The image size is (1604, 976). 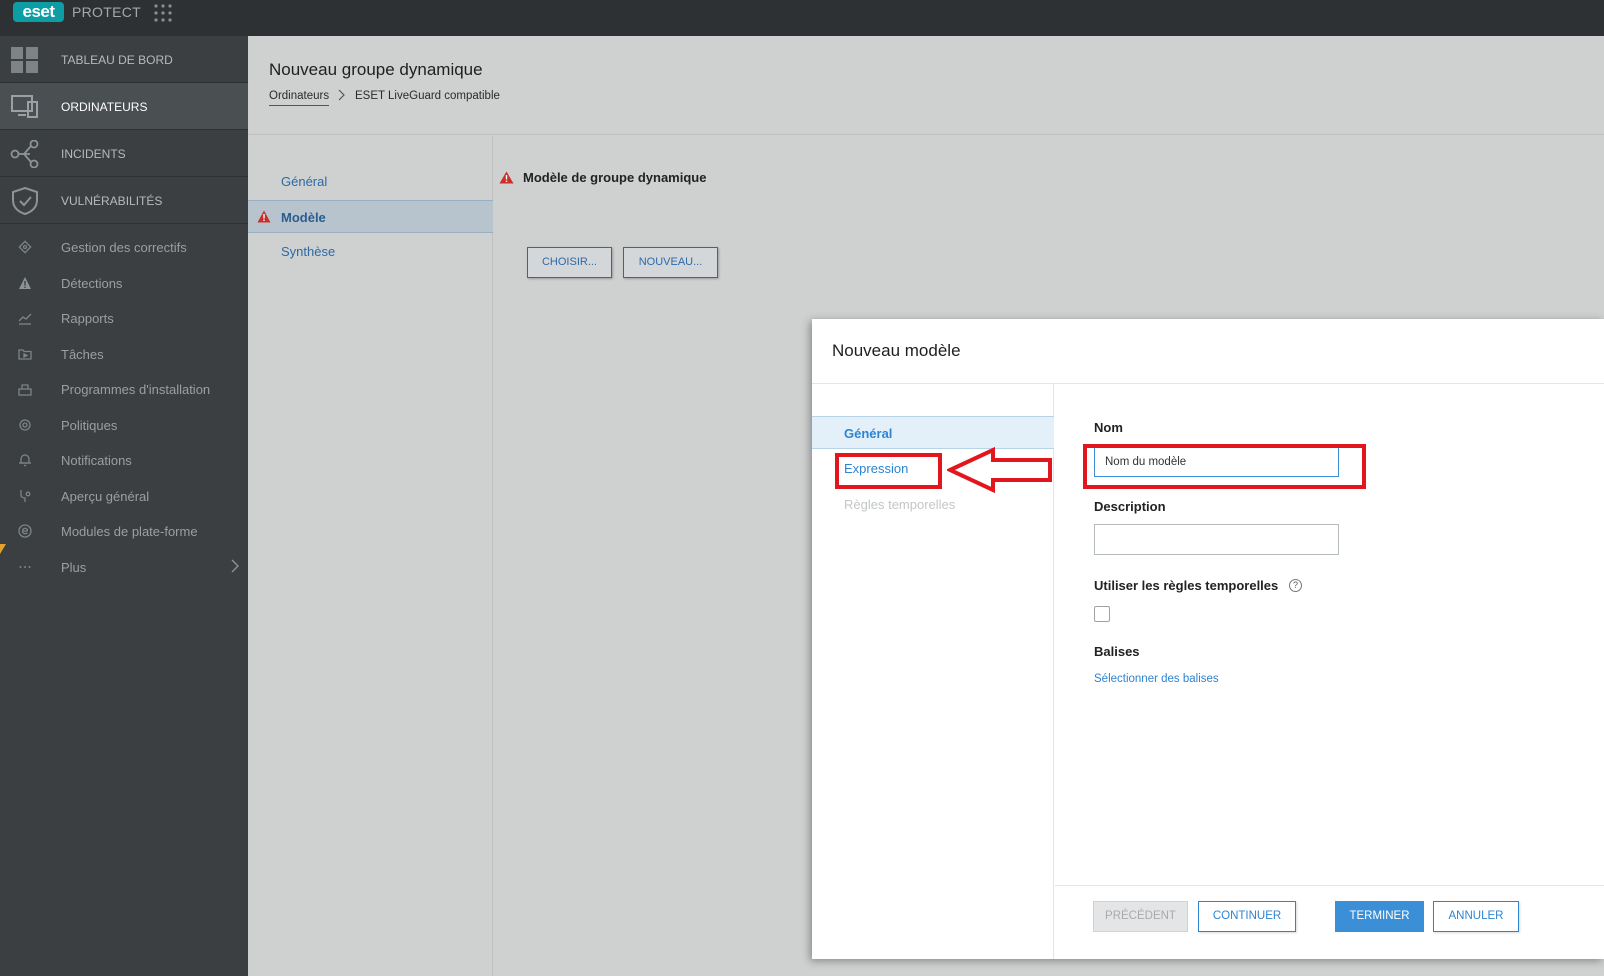 What do you see at coordinates (370, 181) in the screenshot?
I see `step-general: Général` at bounding box center [370, 181].